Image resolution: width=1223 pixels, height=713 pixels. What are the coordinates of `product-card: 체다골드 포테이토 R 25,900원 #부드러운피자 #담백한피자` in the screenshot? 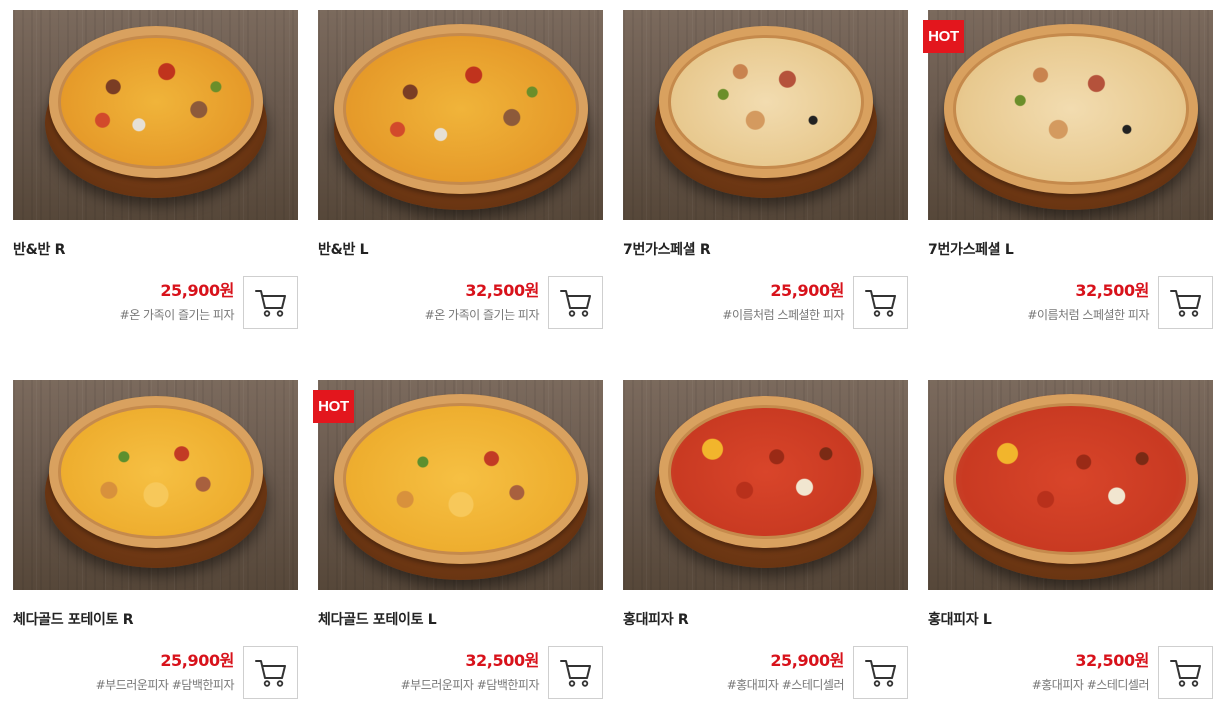 It's located at (155, 545).